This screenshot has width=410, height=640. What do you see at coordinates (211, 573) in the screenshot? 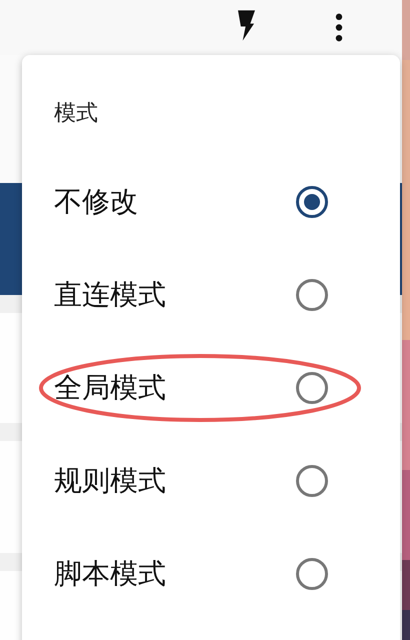
I see `menu-item: 脚本模式` at bounding box center [211, 573].